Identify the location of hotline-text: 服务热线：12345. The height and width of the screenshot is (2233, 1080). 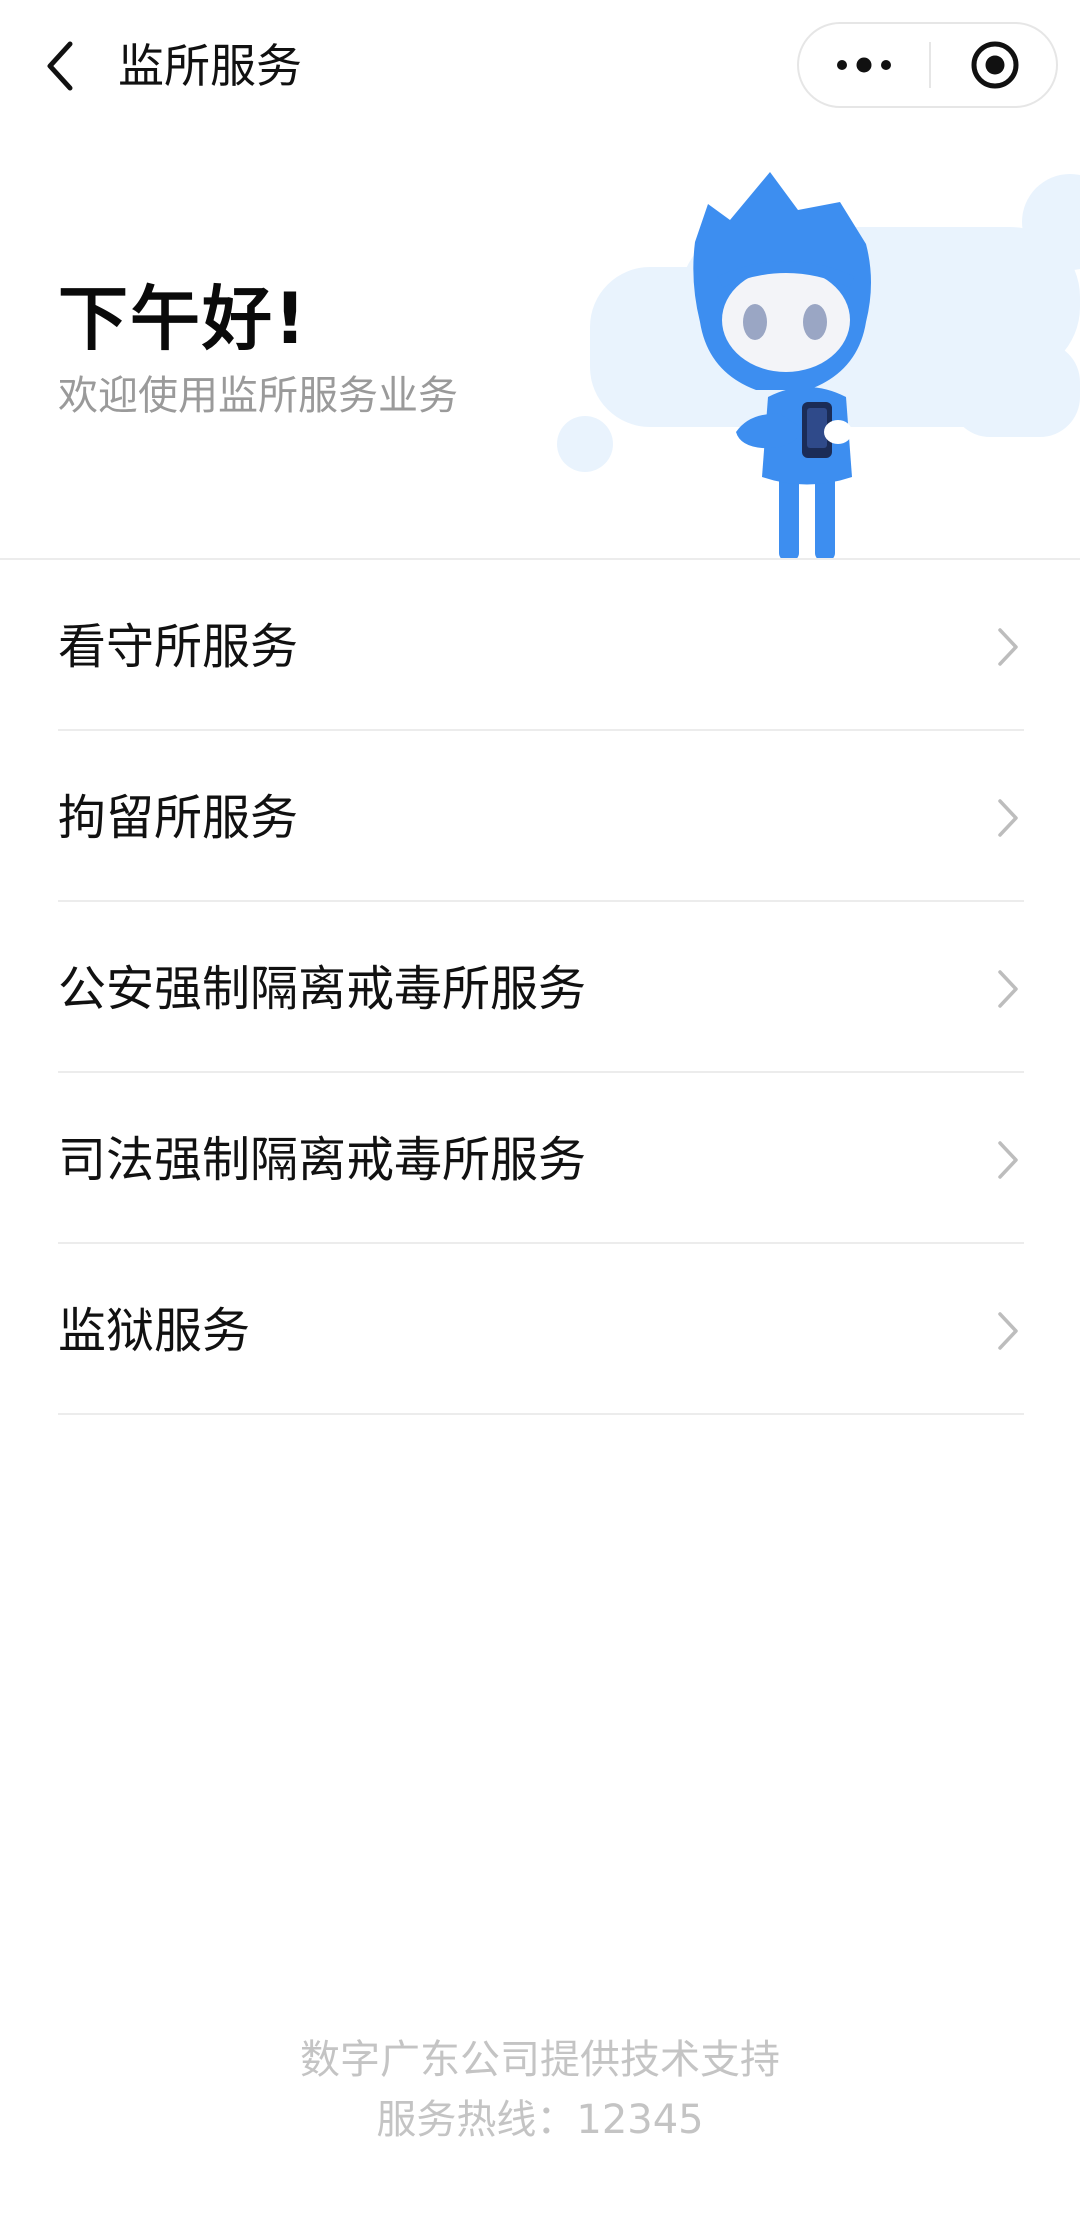
(540, 2120).